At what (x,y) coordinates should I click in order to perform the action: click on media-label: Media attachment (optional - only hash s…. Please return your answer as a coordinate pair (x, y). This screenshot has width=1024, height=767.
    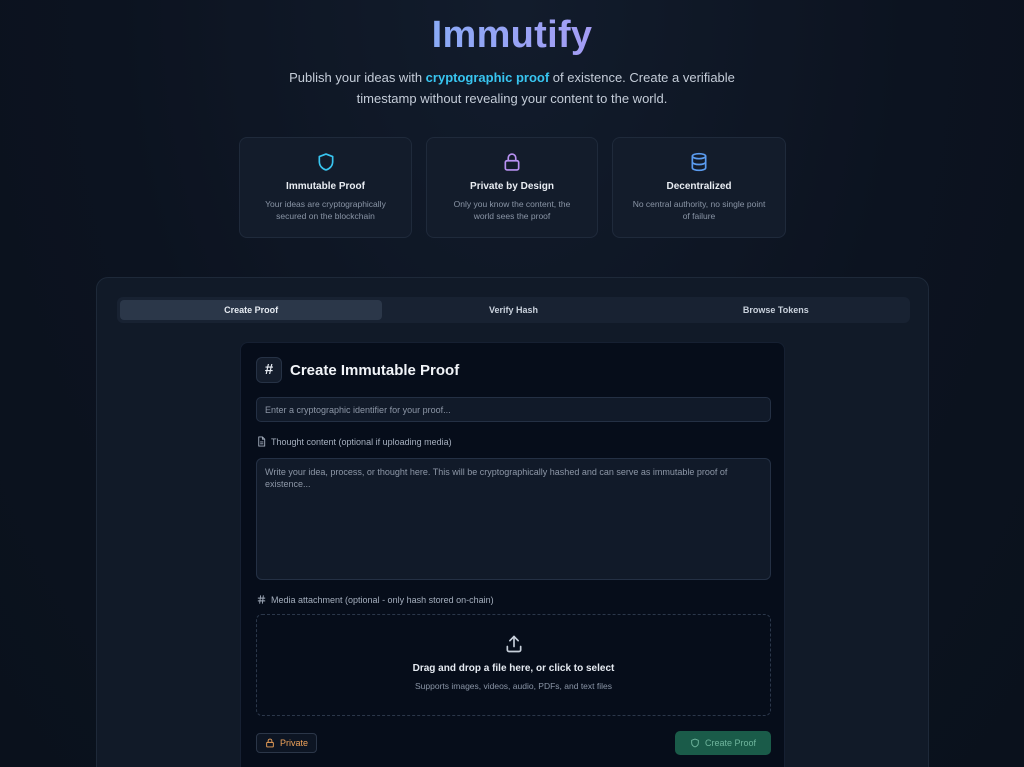
    Looking at the image, I should click on (375, 599).